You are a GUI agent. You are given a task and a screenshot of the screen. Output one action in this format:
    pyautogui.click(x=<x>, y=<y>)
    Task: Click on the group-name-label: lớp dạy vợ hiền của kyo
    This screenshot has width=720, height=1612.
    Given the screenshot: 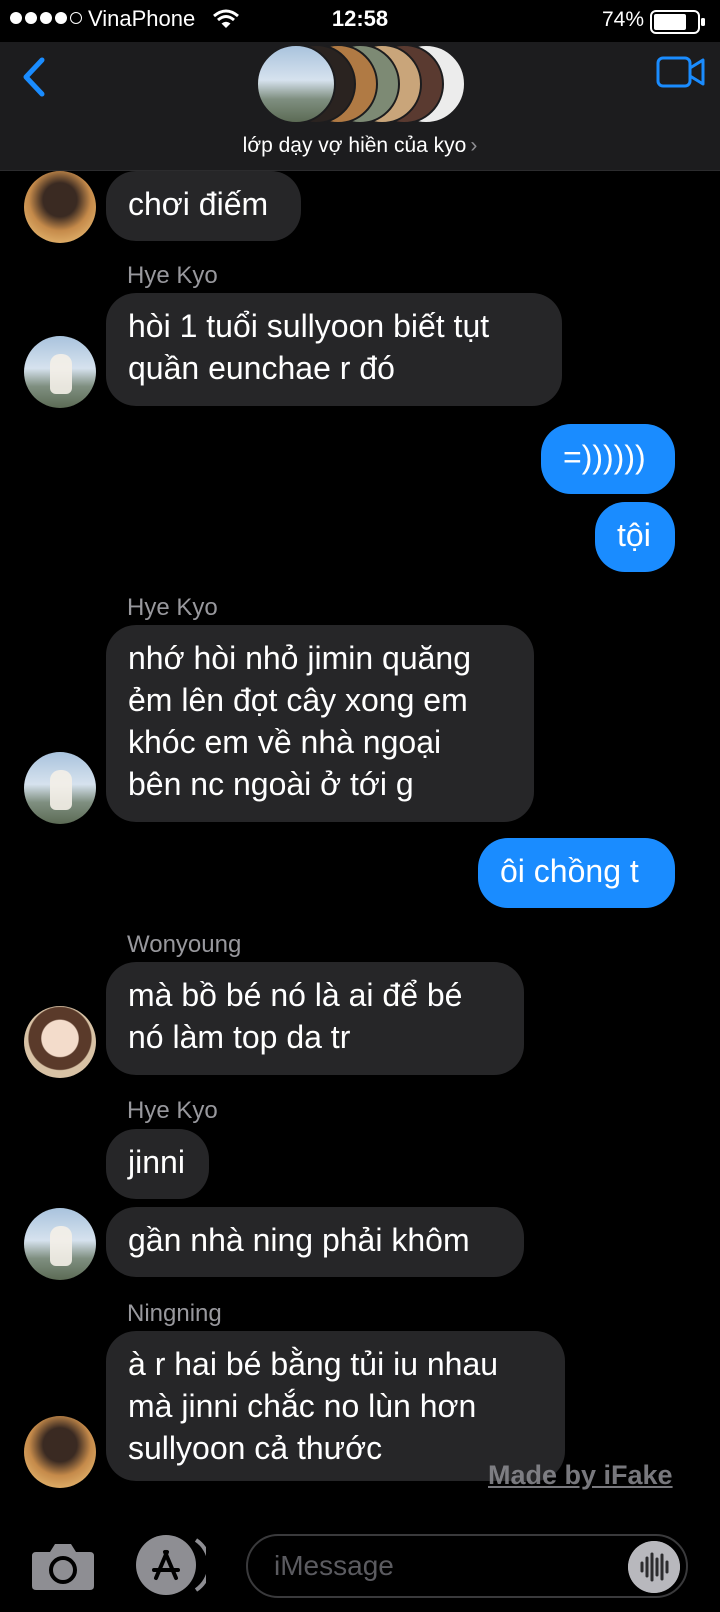 What is the action you would take?
    pyautogui.click(x=354, y=145)
    